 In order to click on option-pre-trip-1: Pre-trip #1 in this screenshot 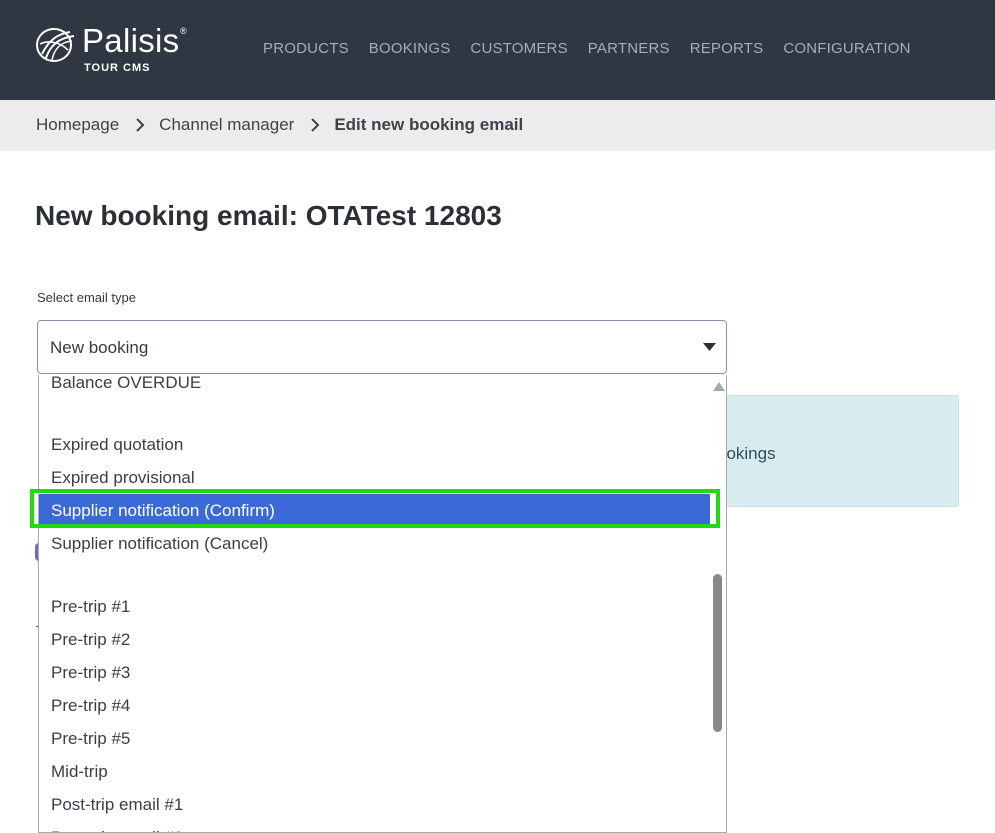, I will do `click(375, 606)`.